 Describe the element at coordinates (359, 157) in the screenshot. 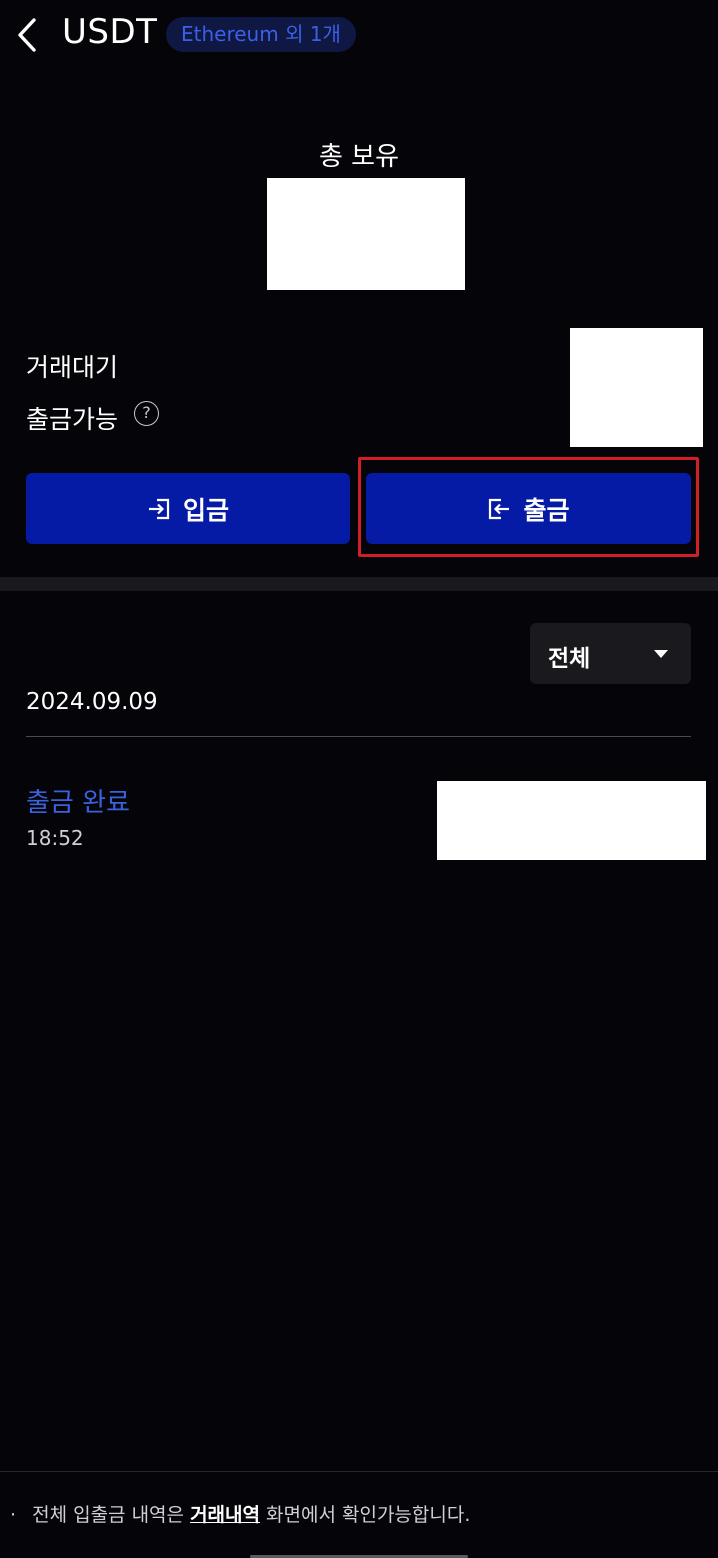

I see `total-holdings-label: 총 보유` at that location.